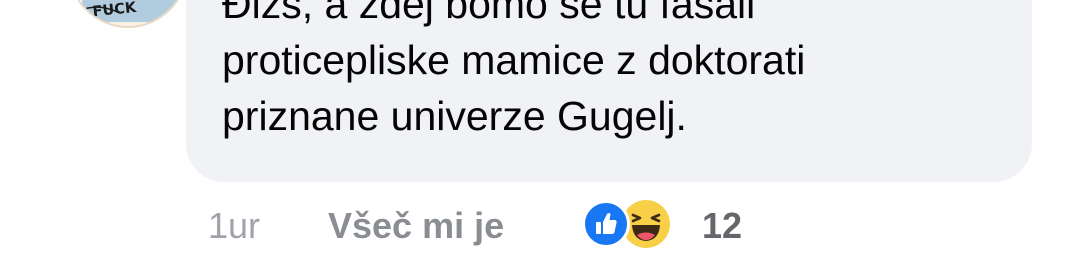  What do you see at coordinates (606, 224) in the screenshot?
I see `like-icon` at bounding box center [606, 224].